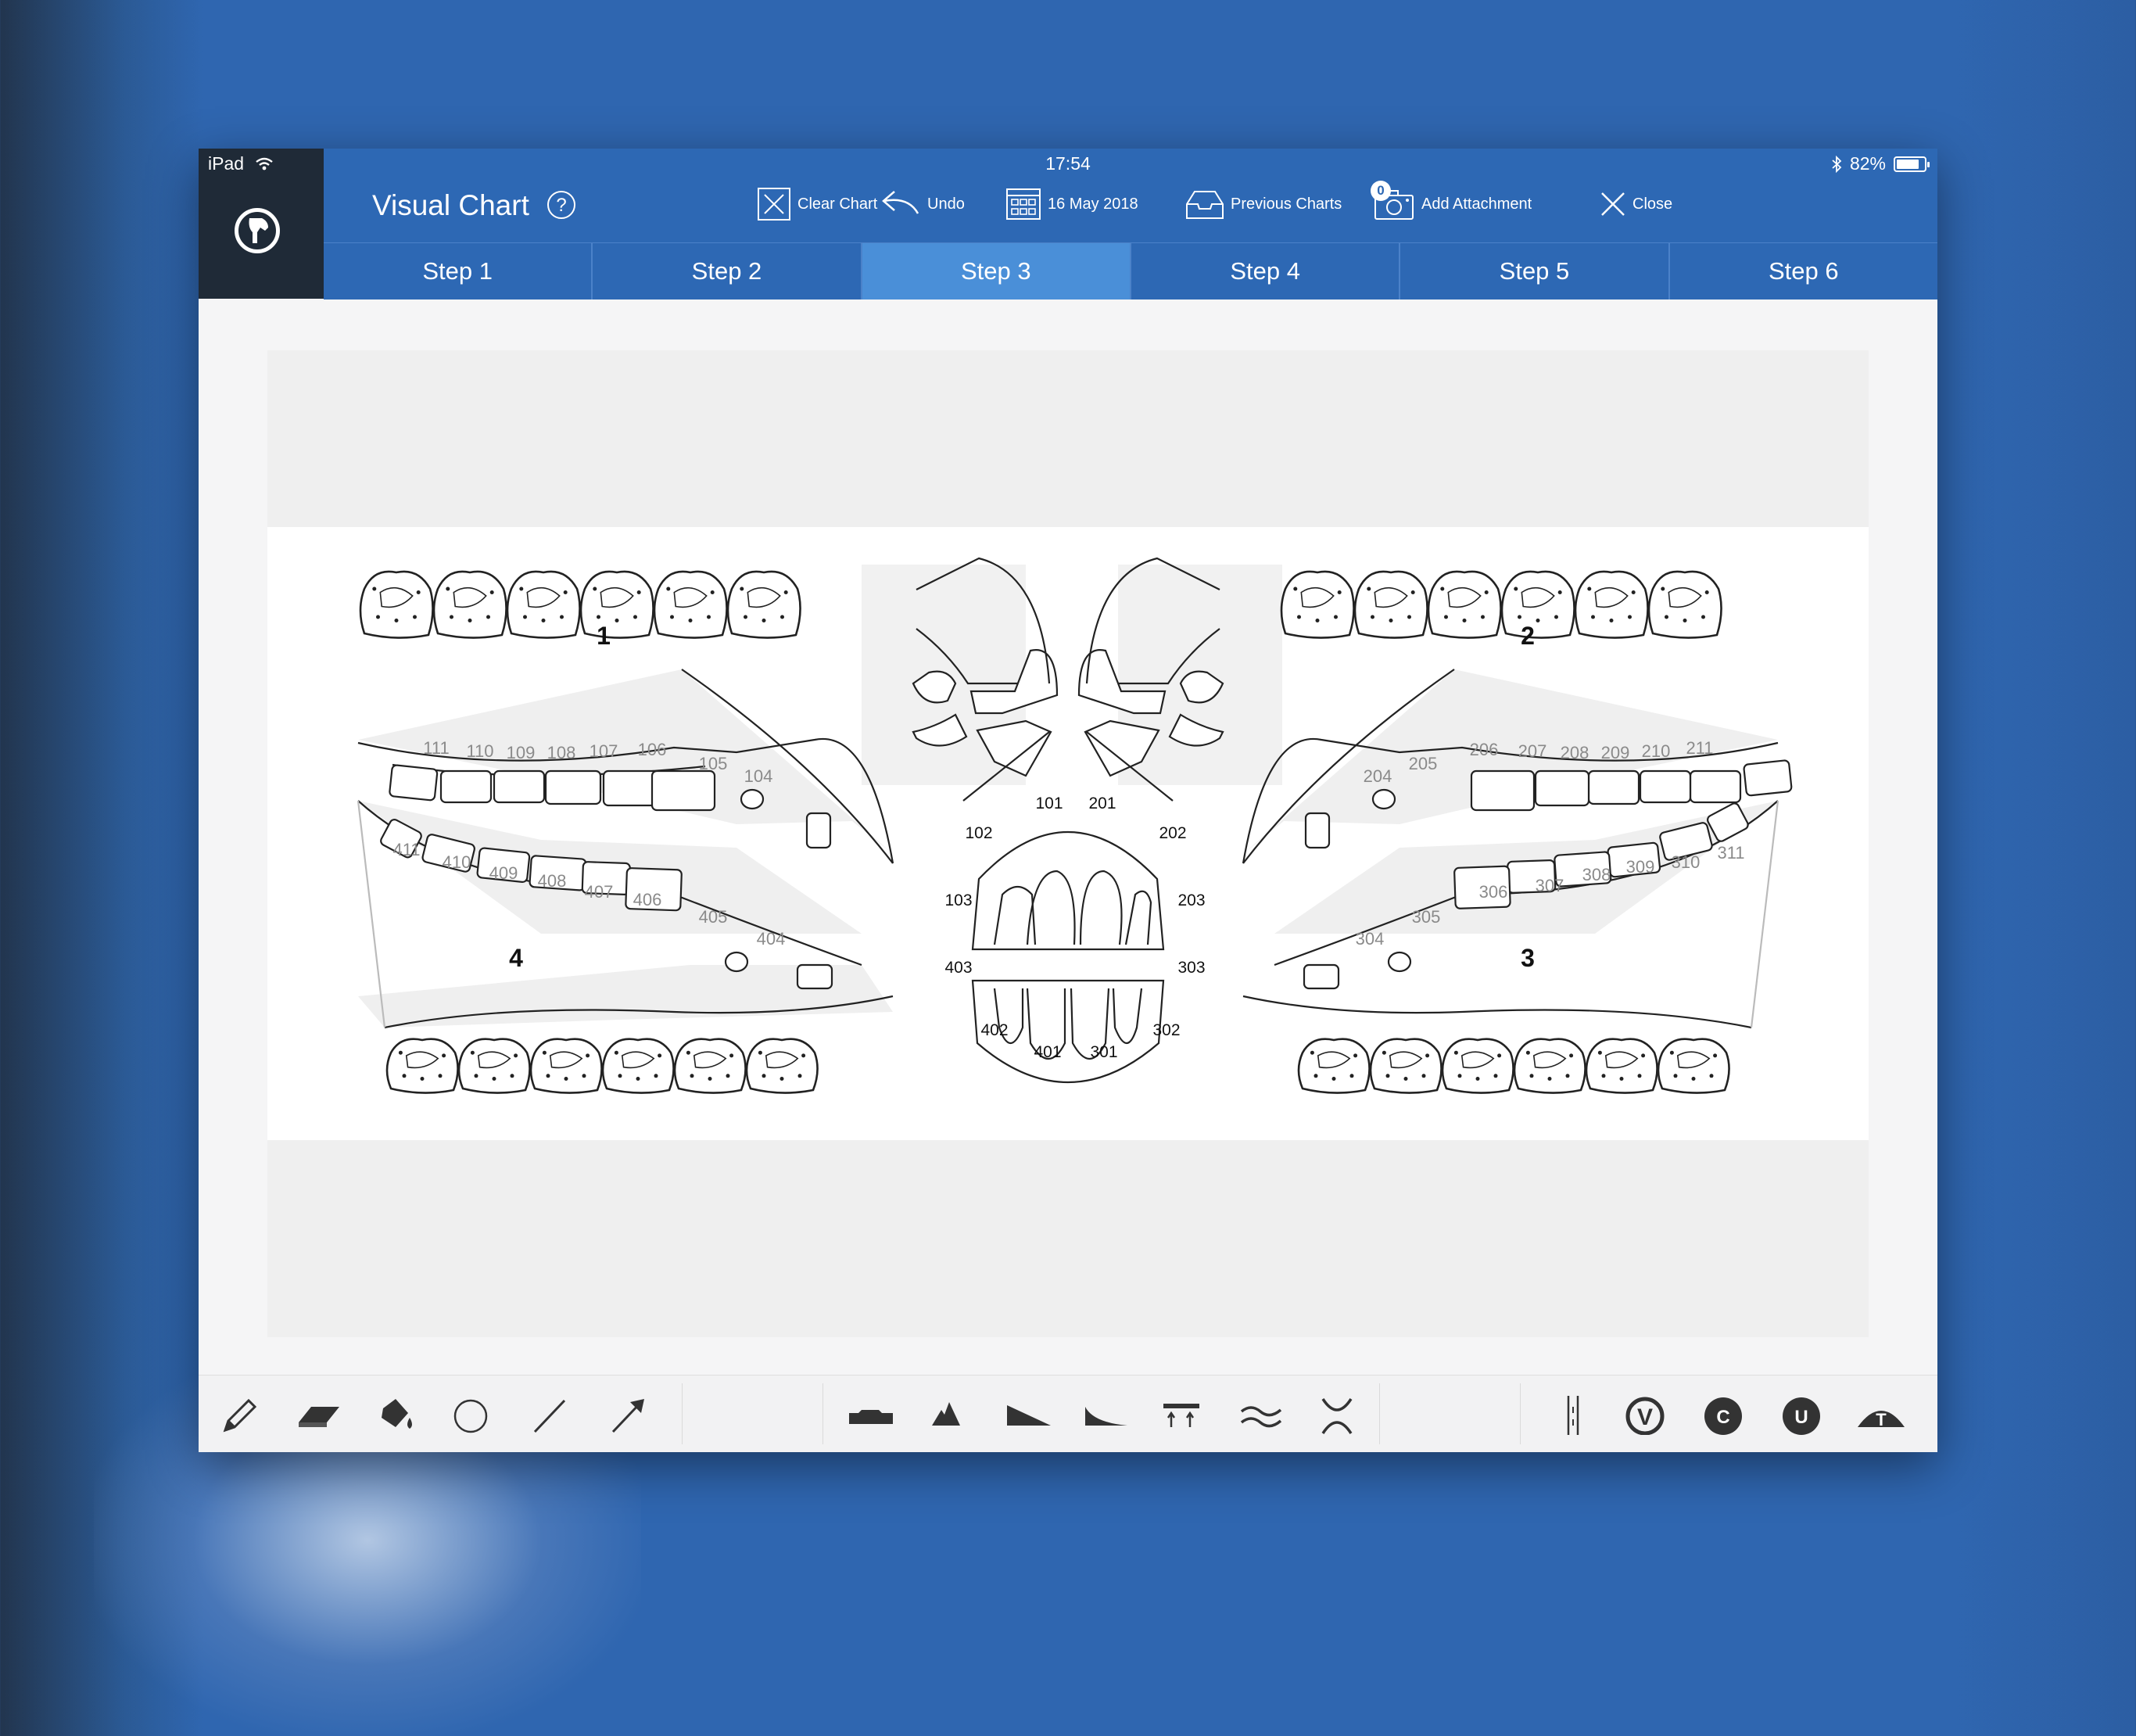  What do you see at coordinates (758, 776) in the screenshot?
I see `tooth-label: 104` at bounding box center [758, 776].